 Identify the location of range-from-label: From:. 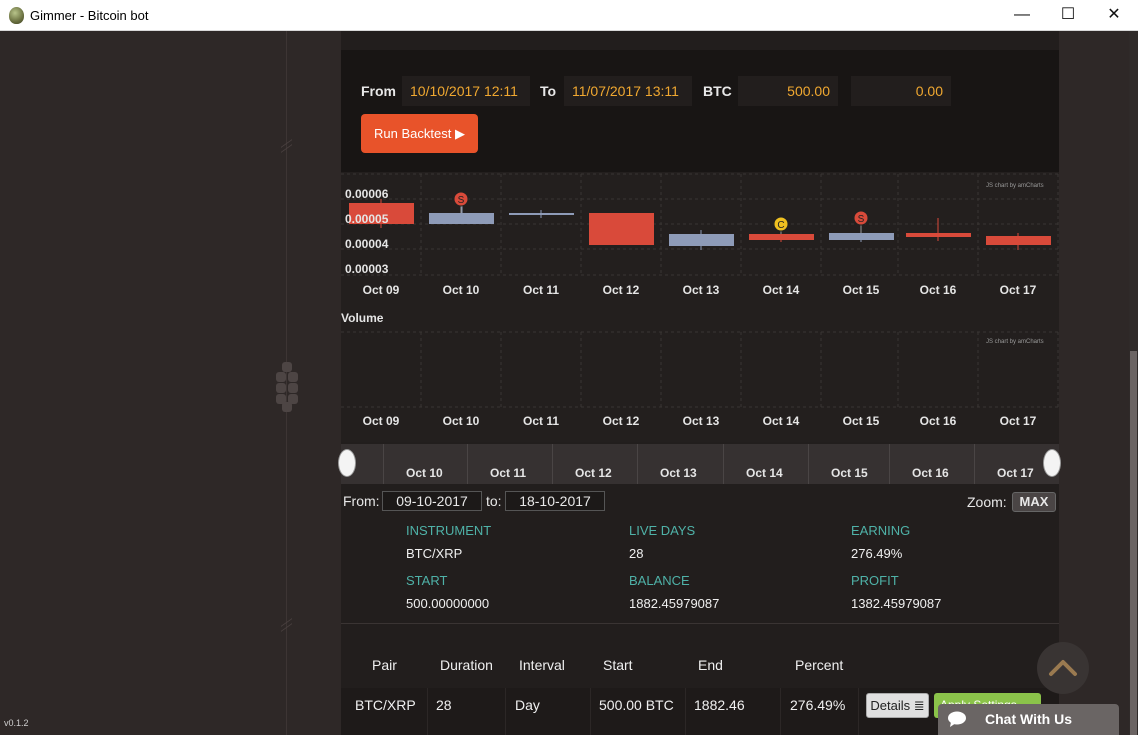
(361, 501).